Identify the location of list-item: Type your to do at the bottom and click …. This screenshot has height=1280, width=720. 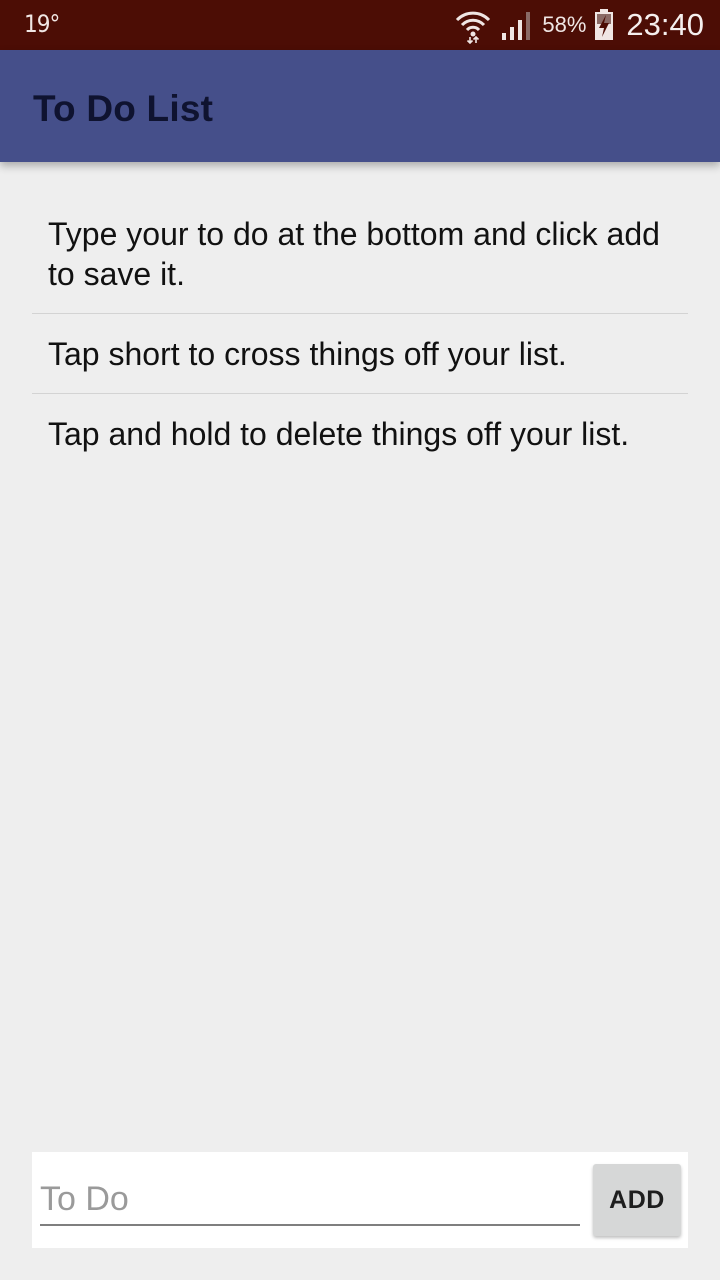
(360, 254).